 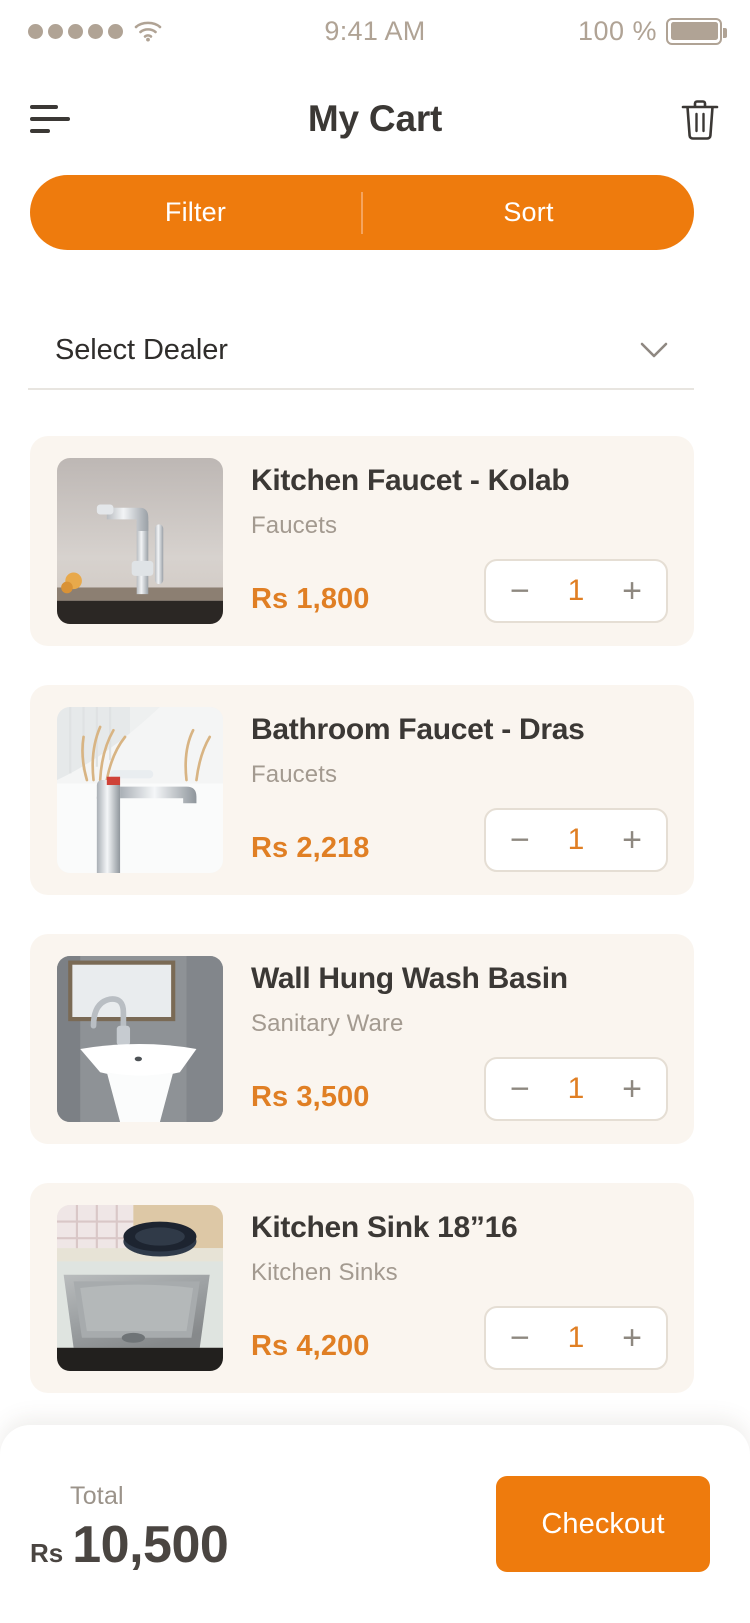 I want to click on product-title: Wall Hung Wash Basin, so click(x=409, y=978).